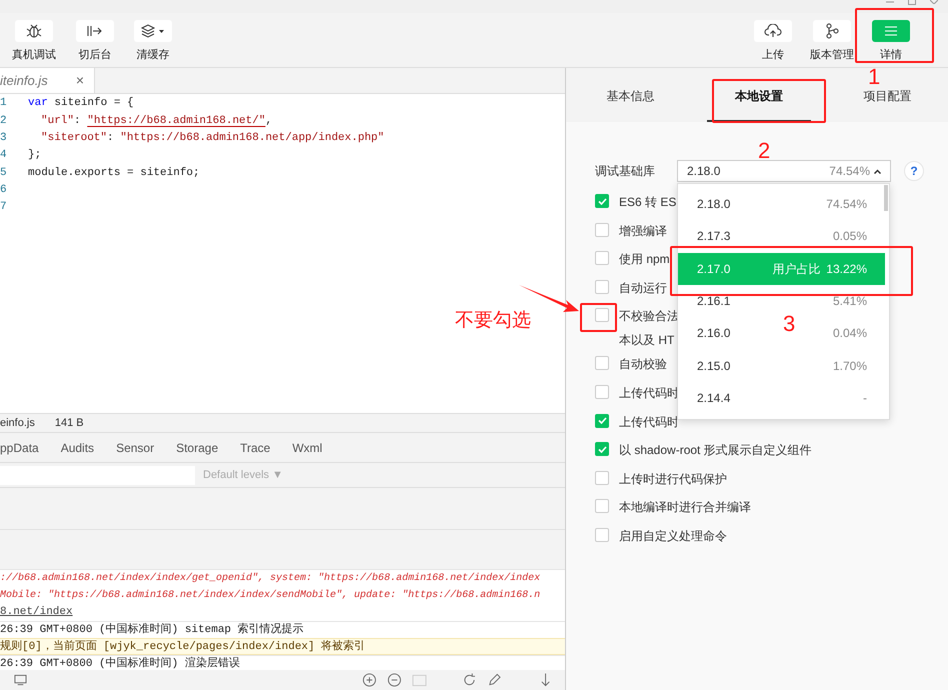 This screenshot has height=690, width=948. Describe the element at coordinates (95, 55) in the screenshot. I see `toolbar-label: 切后台` at that location.